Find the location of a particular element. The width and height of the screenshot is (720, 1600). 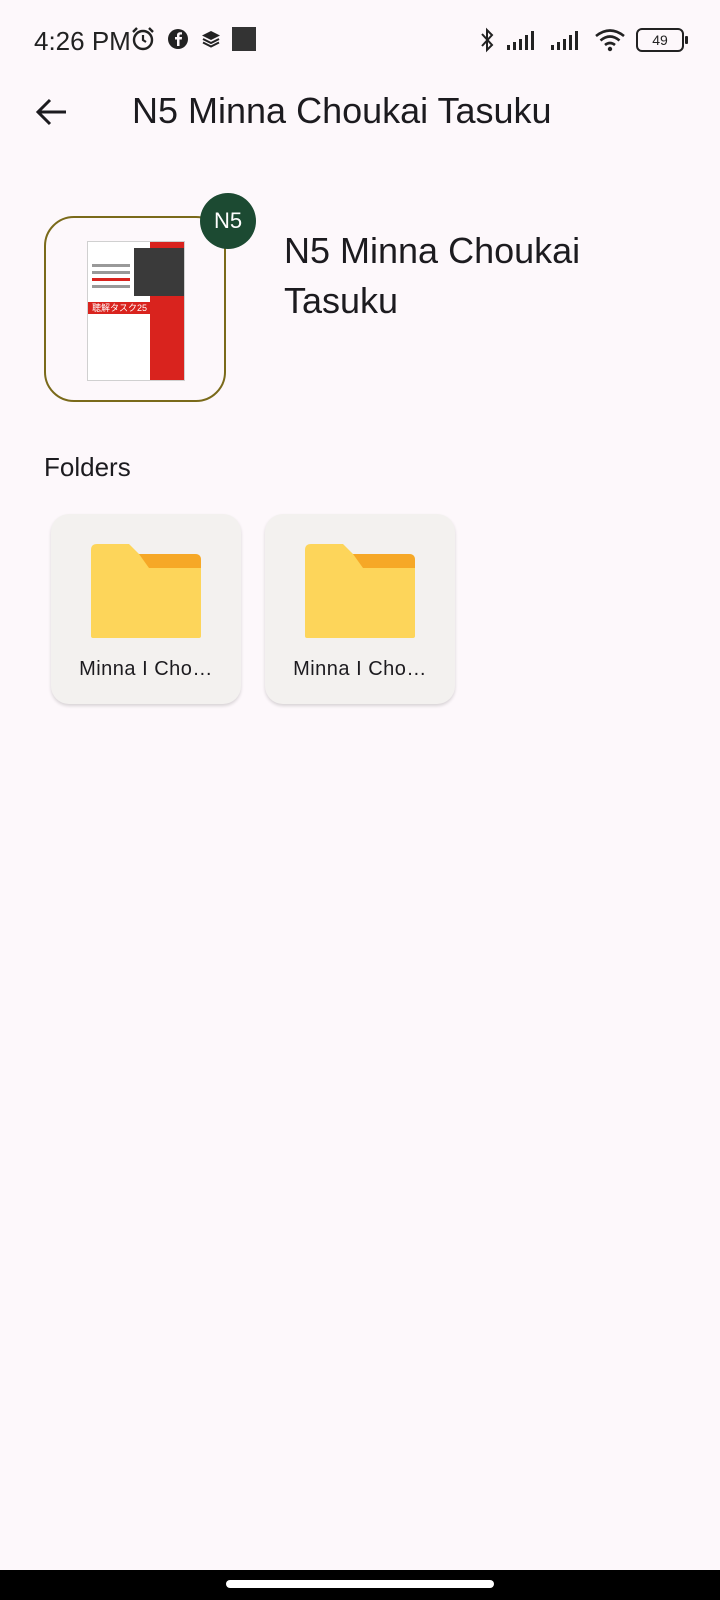

home-indicator is located at coordinates (360, 1584).